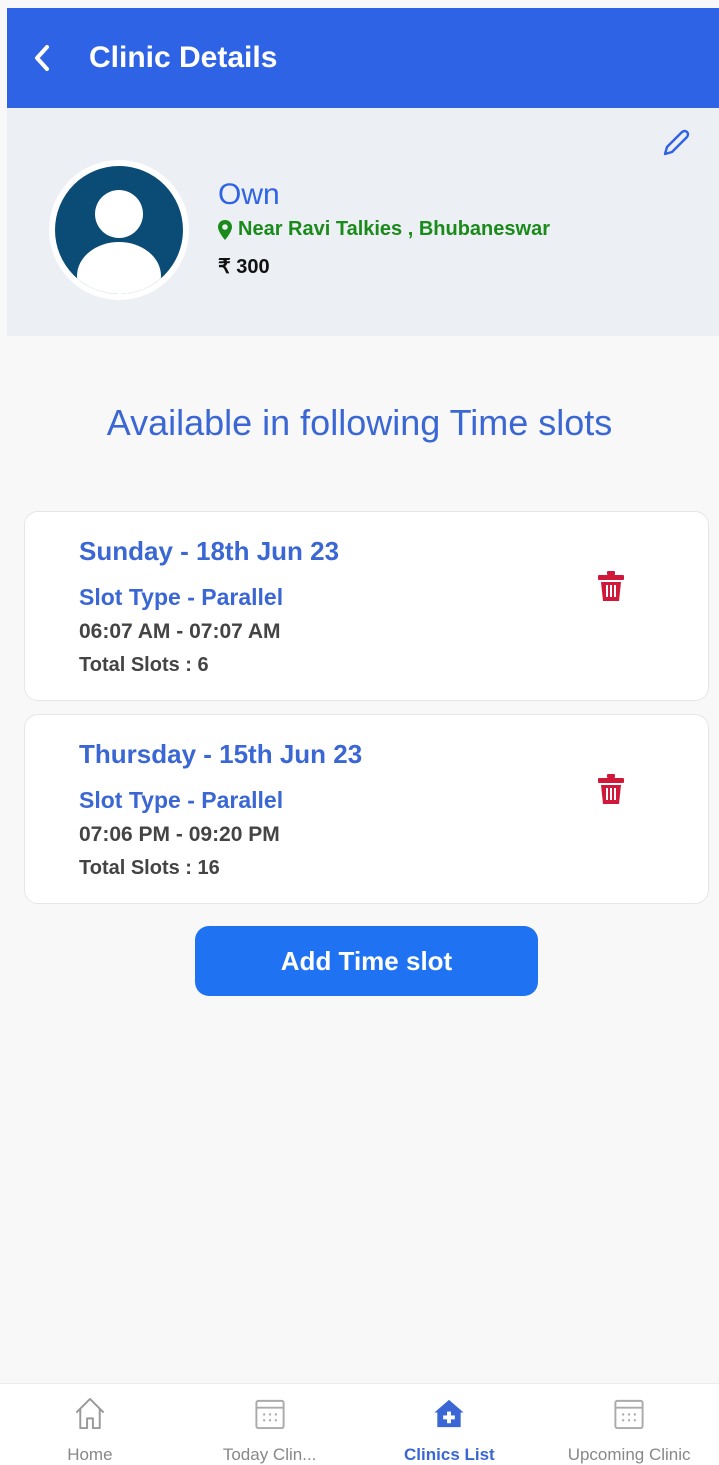 The height and width of the screenshot is (1465, 719). Describe the element at coordinates (149, 868) in the screenshot. I see `slot-total: Total Slots : 16` at that location.